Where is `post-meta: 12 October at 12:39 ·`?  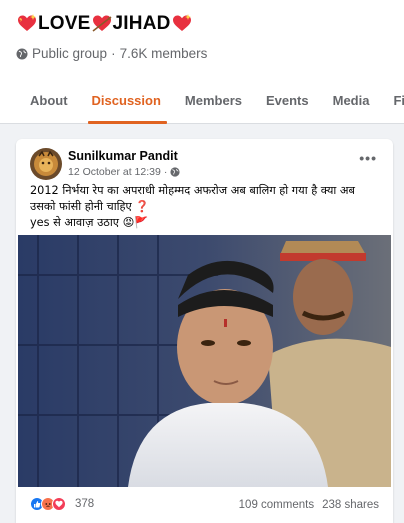
post-meta: 12 October at 12:39 · is located at coordinates (124, 172).